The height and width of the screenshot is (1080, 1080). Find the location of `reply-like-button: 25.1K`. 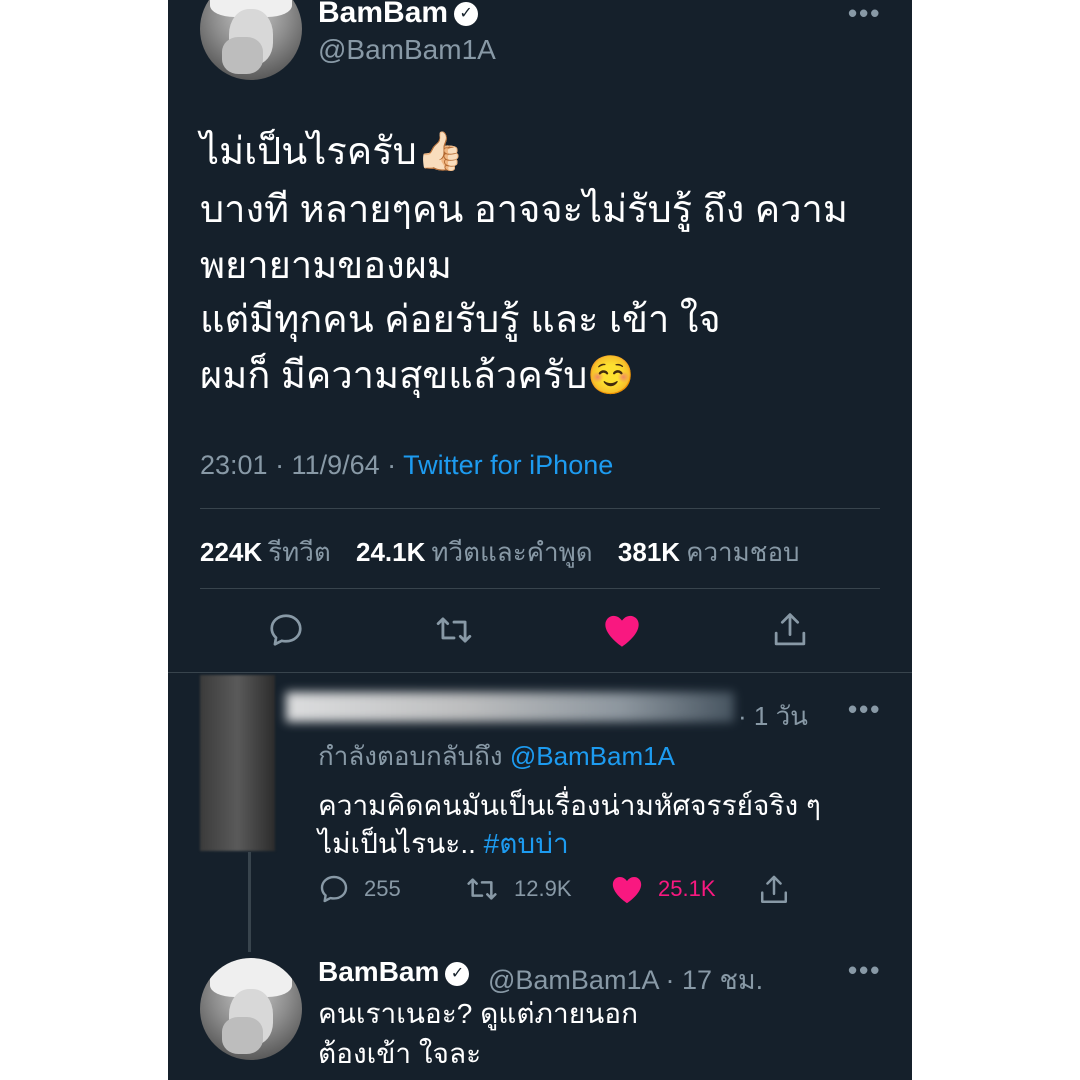

reply-like-button: 25.1K is located at coordinates (663, 889).